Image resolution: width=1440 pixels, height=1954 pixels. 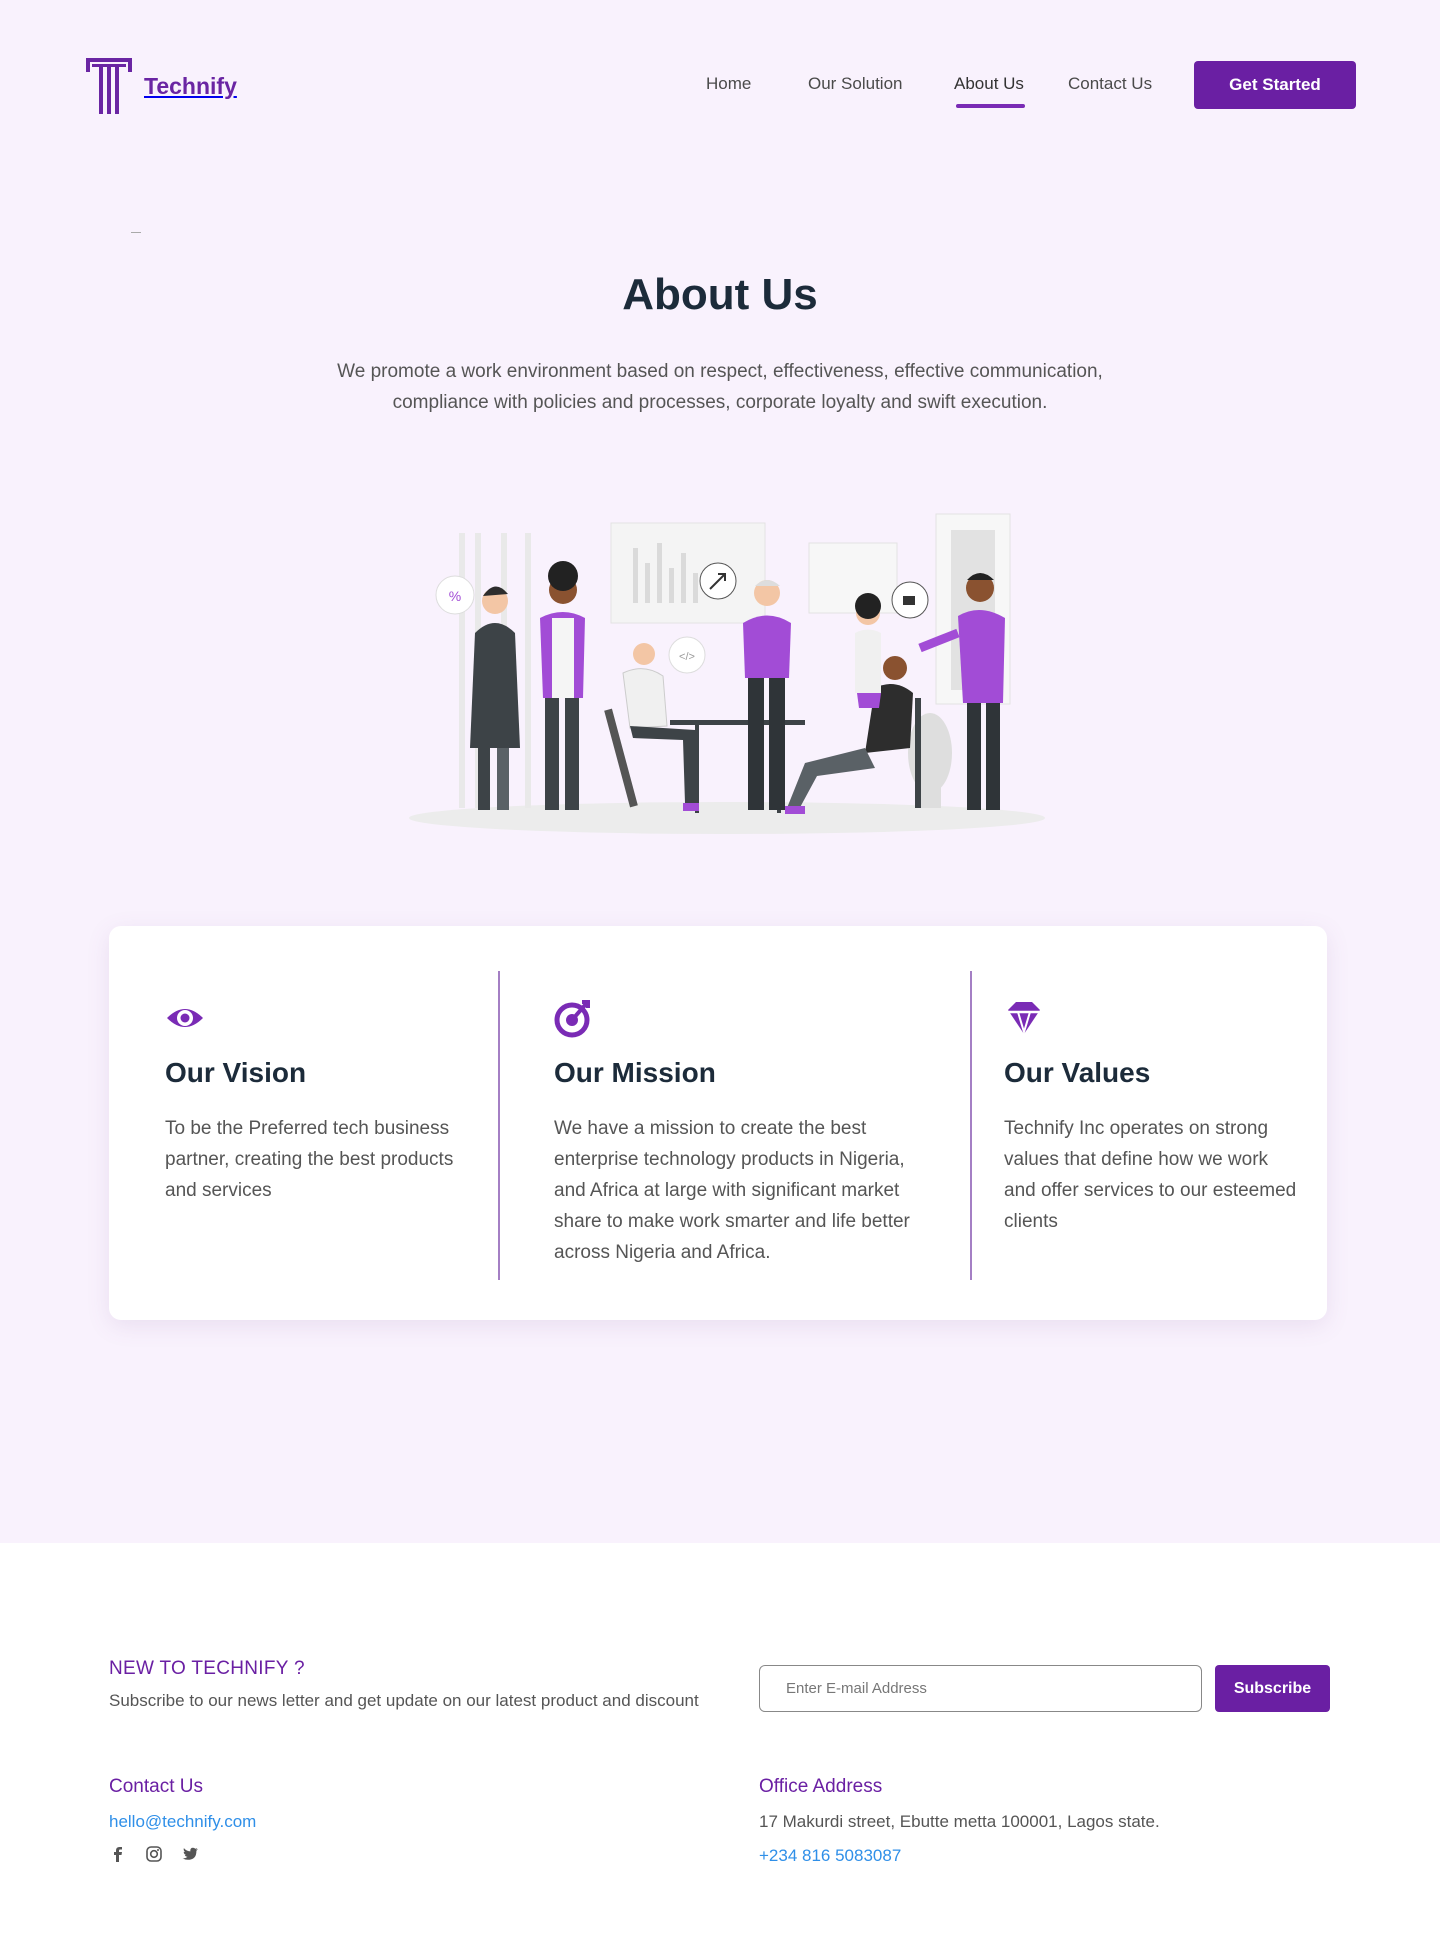 What do you see at coordinates (136, 232) in the screenshot?
I see `divider-mark` at bounding box center [136, 232].